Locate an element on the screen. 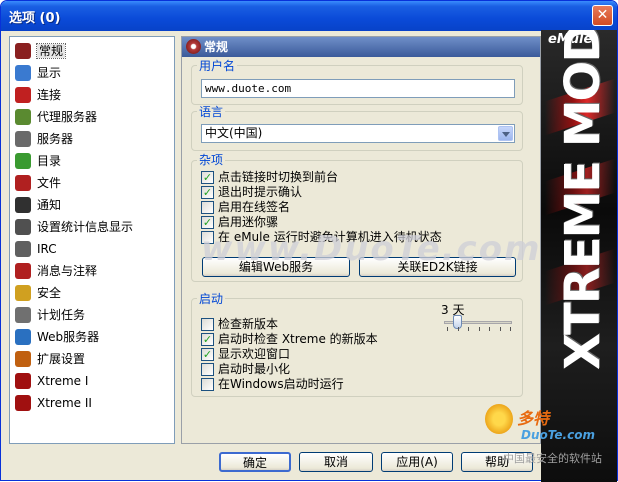  nav-item-label: IRC is located at coordinates (47, 249).